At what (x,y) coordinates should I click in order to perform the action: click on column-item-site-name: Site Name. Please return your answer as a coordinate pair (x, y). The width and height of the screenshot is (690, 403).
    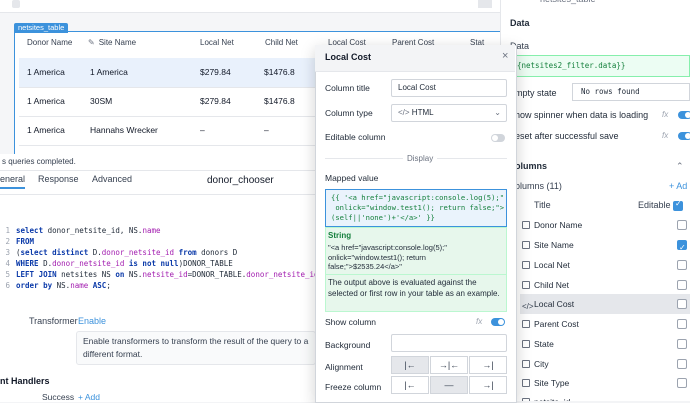
    Looking at the image, I should click on (605, 246).